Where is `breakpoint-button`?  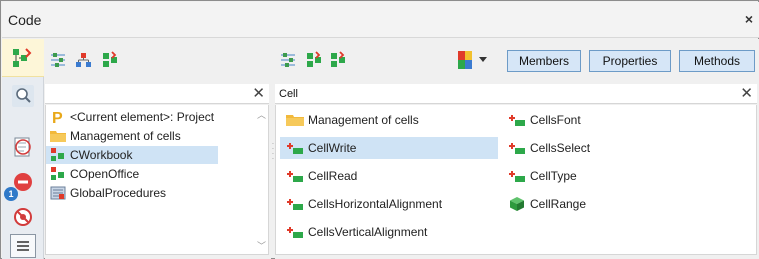
breakpoint-button is located at coordinates (23, 182).